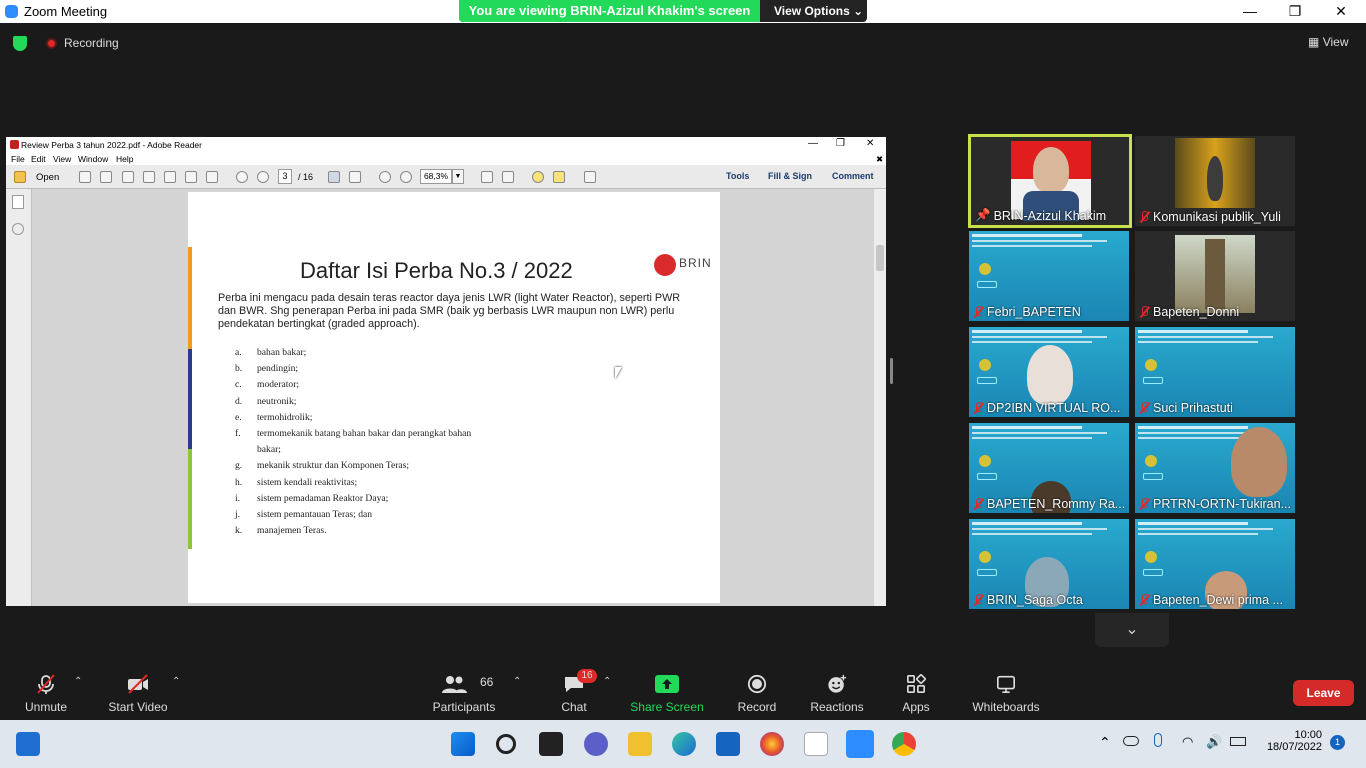 Image resolution: width=1366 pixels, height=768 pixels. What do you see at coordinates (790, 176) in the screenshot?
I see `fill-sign-link: Fill & Sign` at bounding box center [790, 176].